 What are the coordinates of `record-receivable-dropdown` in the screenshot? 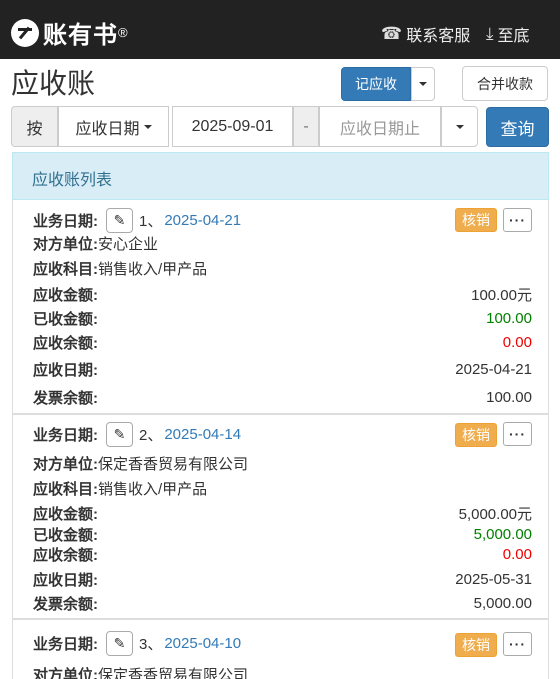 It's located at (423, 84).